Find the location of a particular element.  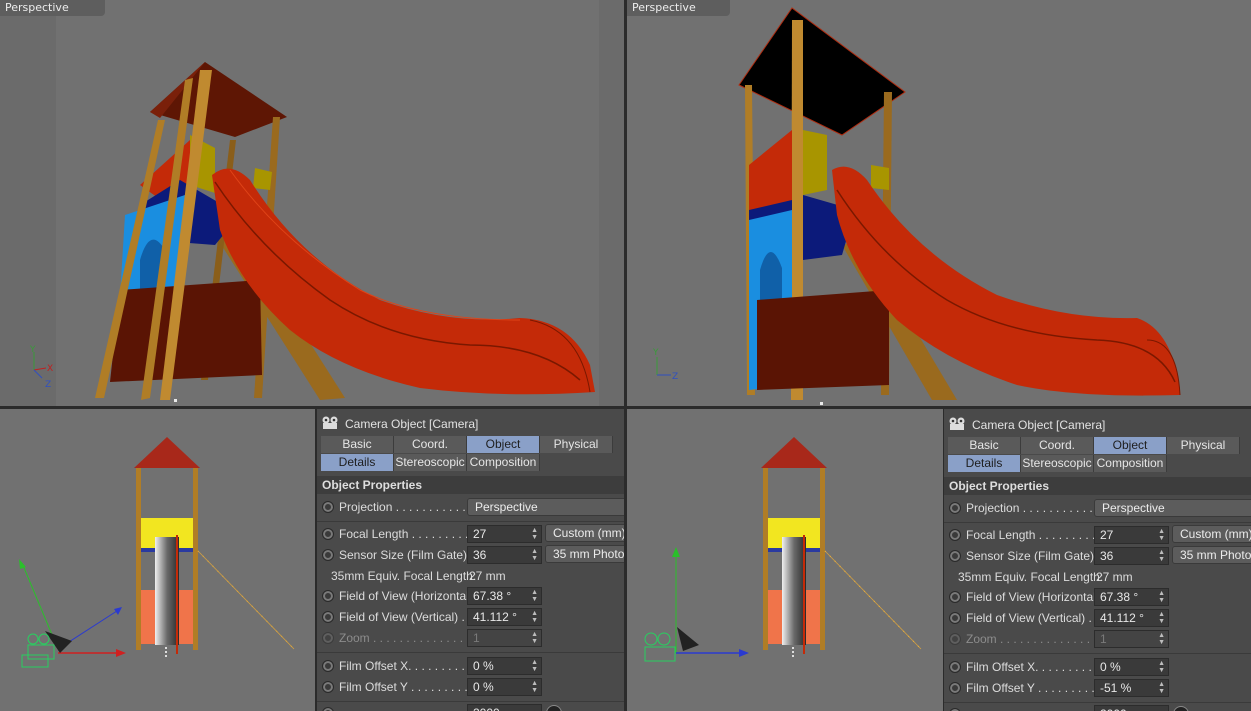

scene-side-right is located at coordinates (783, 549).